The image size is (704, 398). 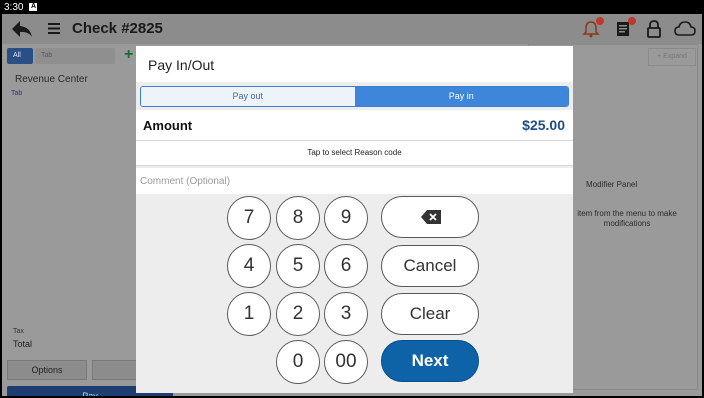 I want to click on revenue-center-value: Tab, so click(x=17, y=93).